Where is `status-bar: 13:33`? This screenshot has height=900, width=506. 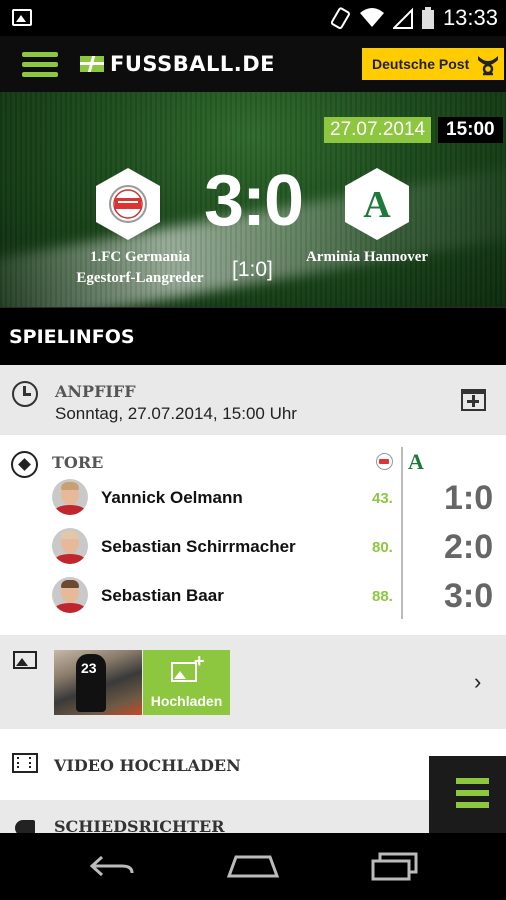
status-bar: 13:33 is located at coordinates (253, 18).